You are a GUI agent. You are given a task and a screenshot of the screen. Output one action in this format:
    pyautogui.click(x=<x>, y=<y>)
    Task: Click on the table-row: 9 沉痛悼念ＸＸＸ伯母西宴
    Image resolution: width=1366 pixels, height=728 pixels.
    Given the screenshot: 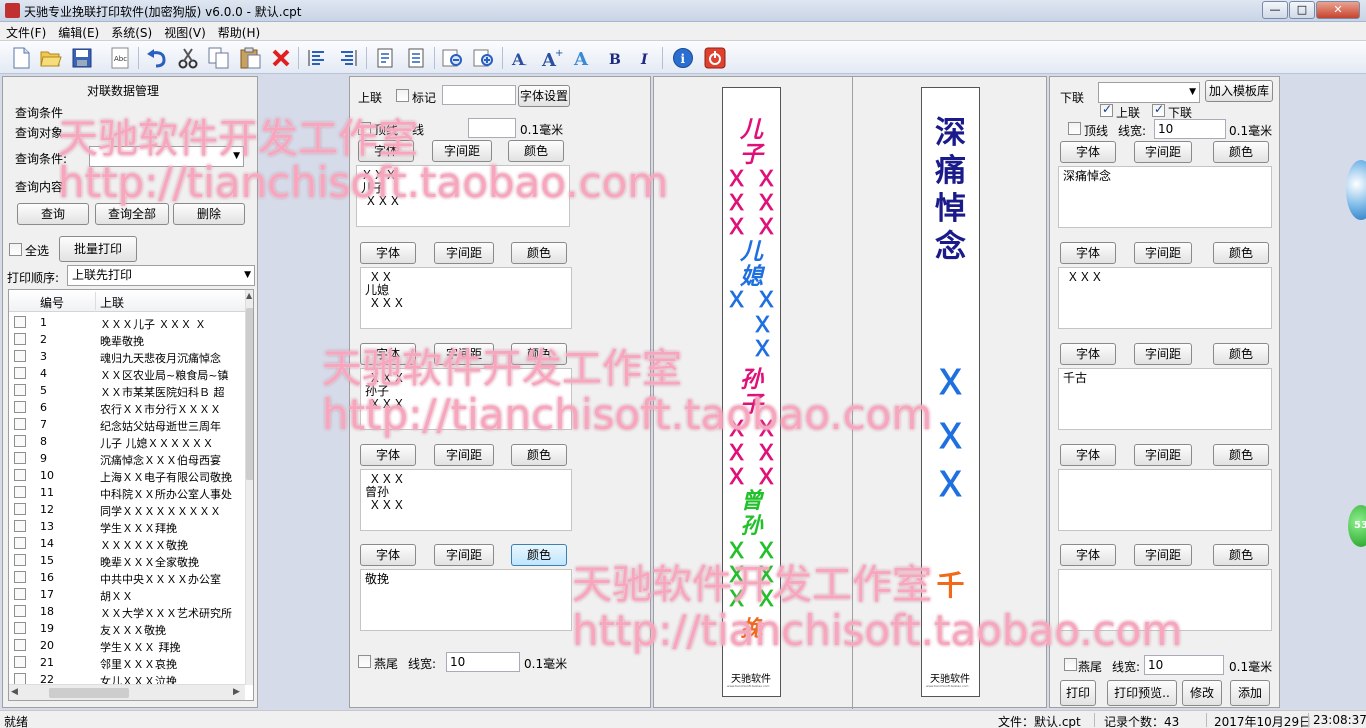 What is the action you would take?
    pyautogui.click(x=127, y=458)
    